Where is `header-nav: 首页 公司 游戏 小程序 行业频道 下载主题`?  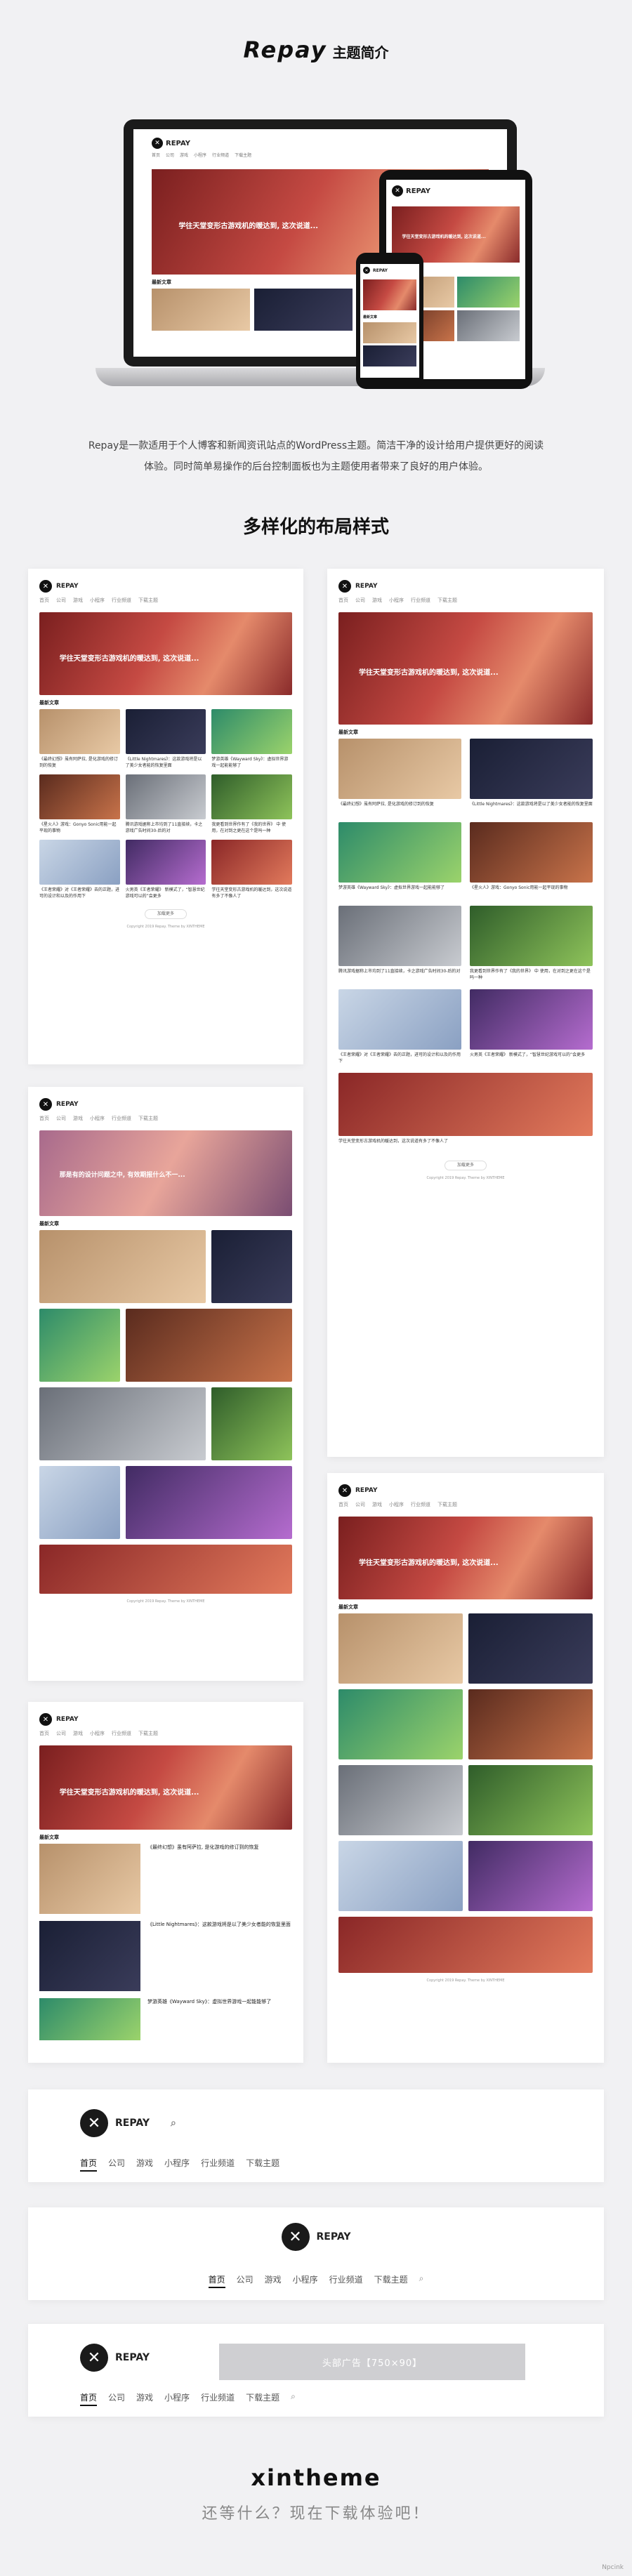 header-nav: 首页 公司 游戏 小程序 行业频道 下载主题 is located at coordinates (179, 2164).